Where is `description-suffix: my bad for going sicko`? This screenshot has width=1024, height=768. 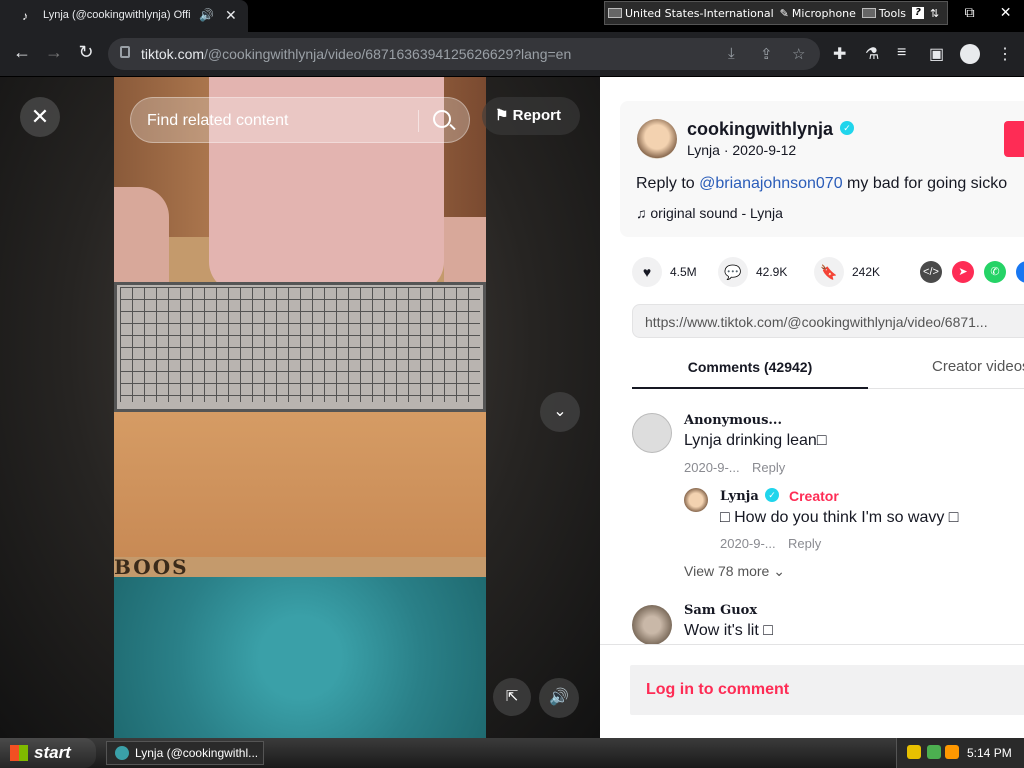 description-suffix: my bad for going sicko is located at coordinates (925, 183).